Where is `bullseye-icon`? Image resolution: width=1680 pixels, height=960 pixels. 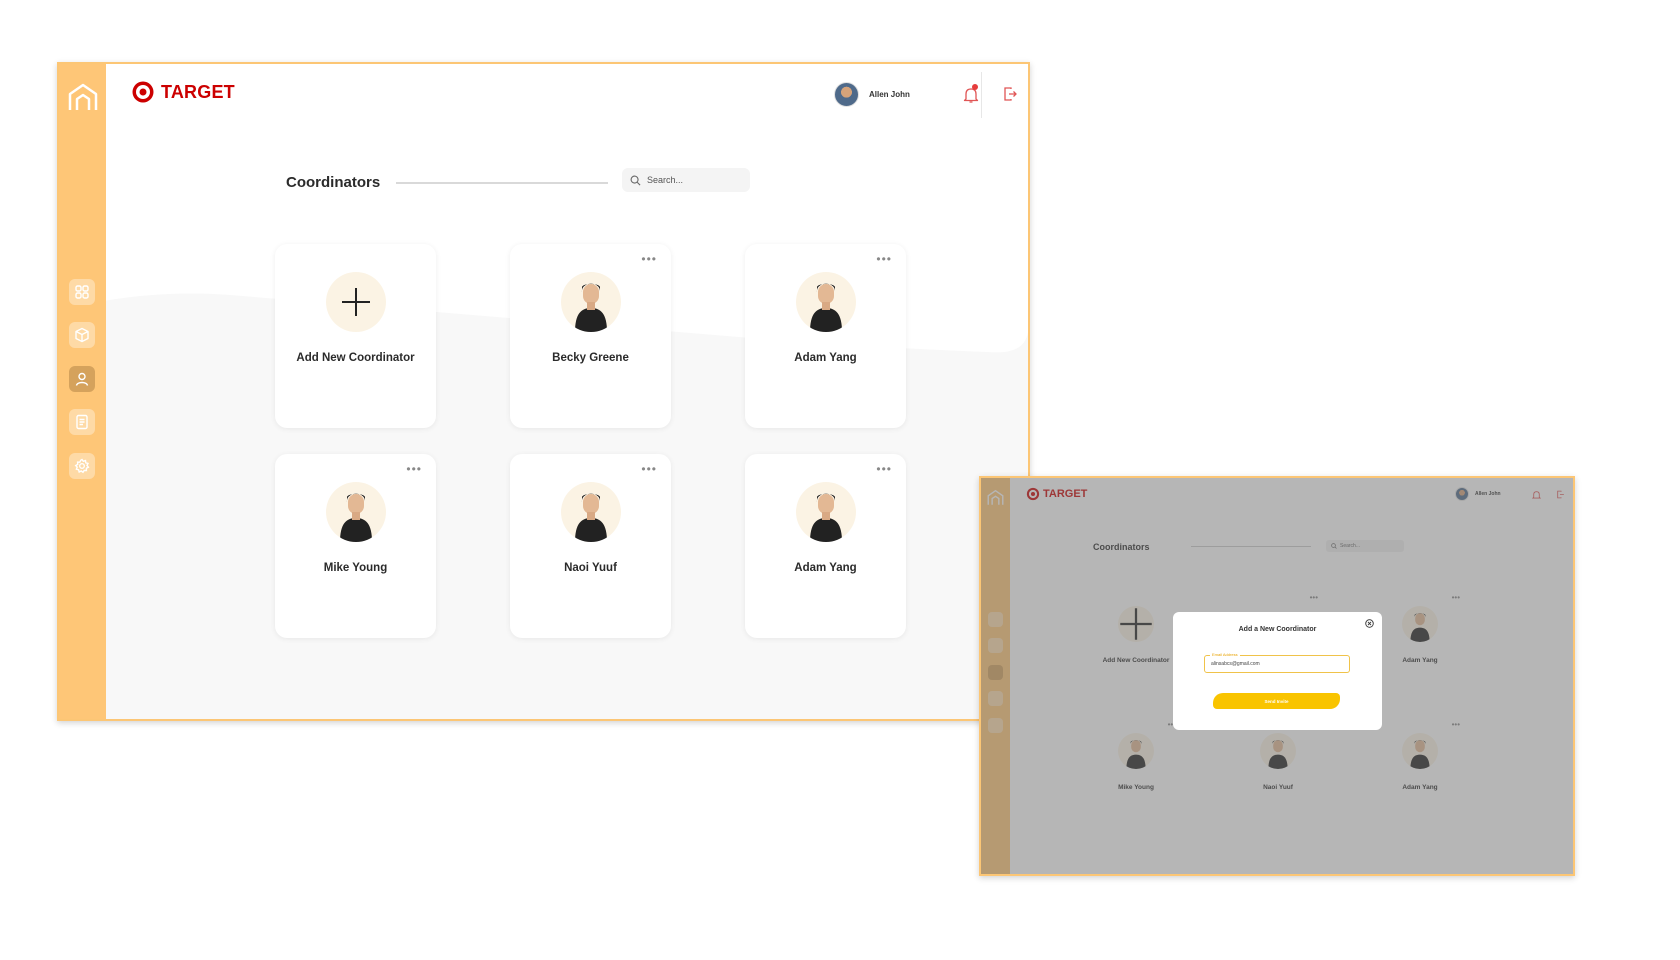
bullseye-icon is located at coordinates (143, 92).